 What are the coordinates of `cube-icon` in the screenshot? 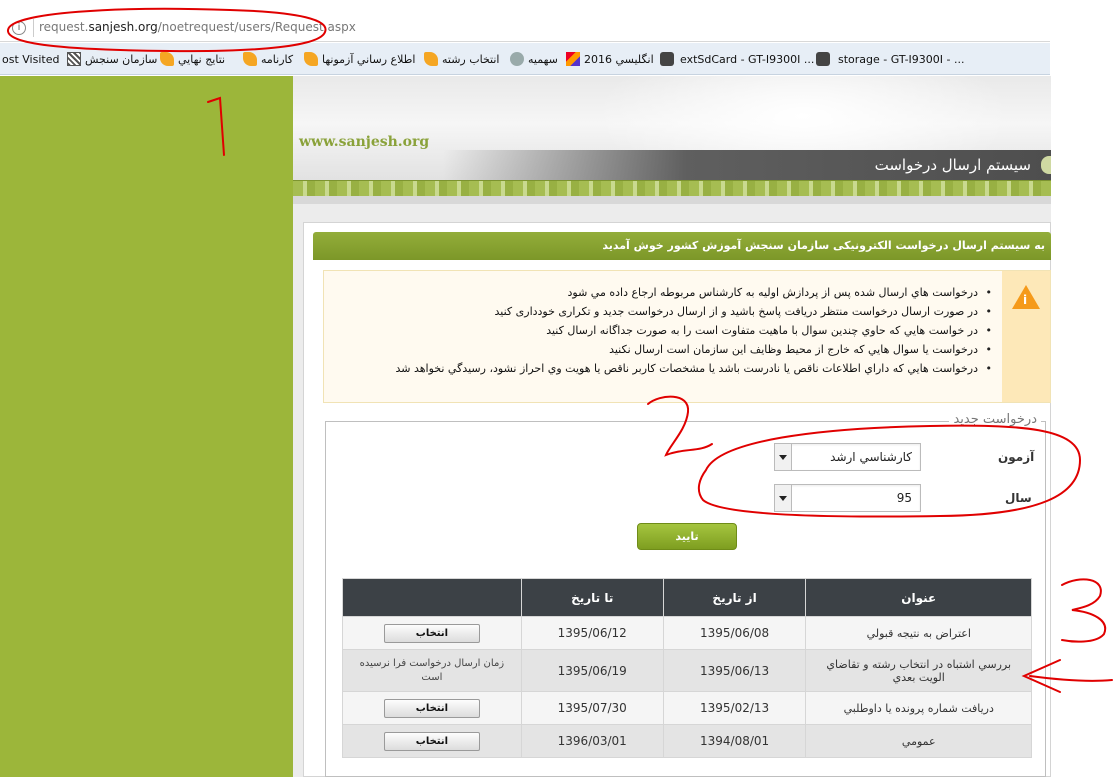 It's located at (573, 59).